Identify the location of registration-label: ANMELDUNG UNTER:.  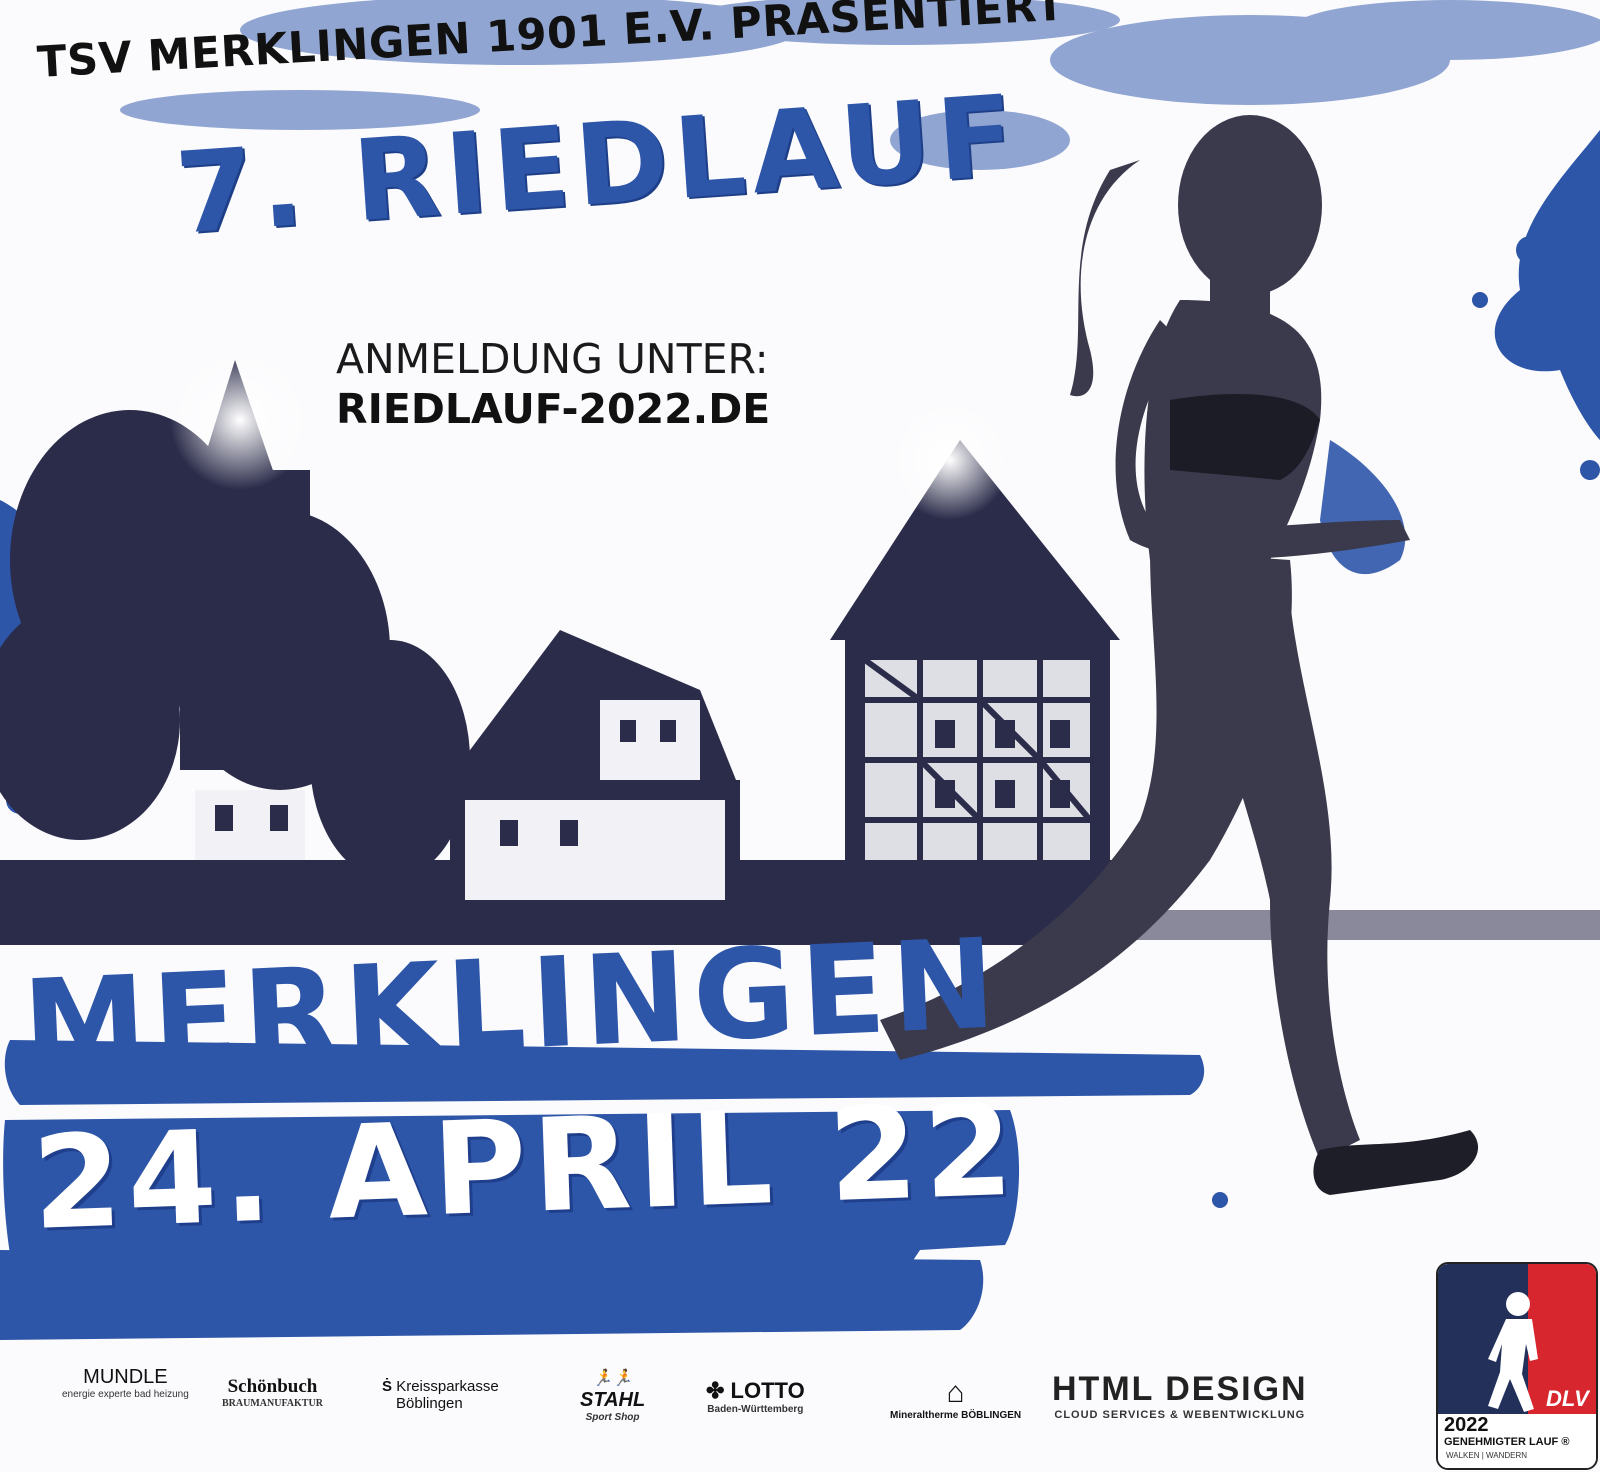
(552, 359).